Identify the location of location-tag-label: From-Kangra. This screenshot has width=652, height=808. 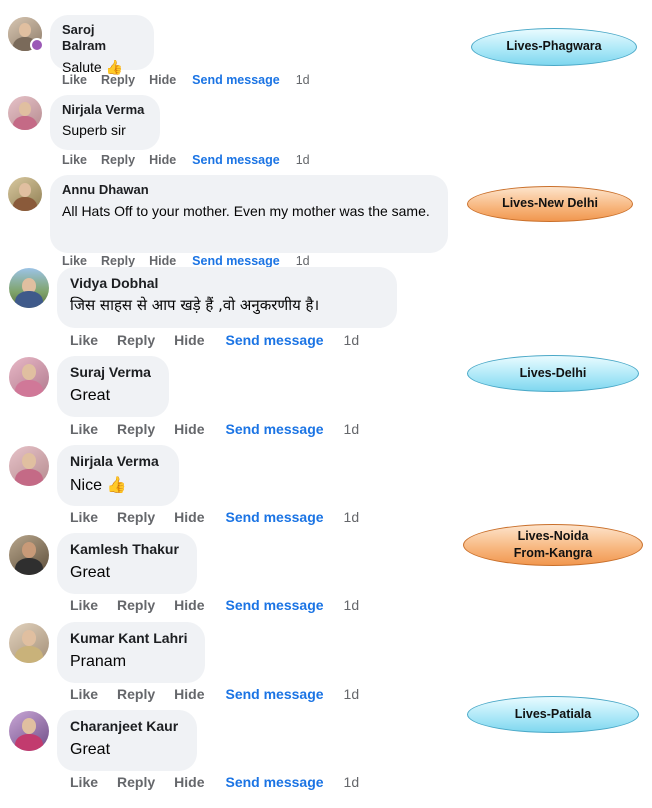
(553, 553).